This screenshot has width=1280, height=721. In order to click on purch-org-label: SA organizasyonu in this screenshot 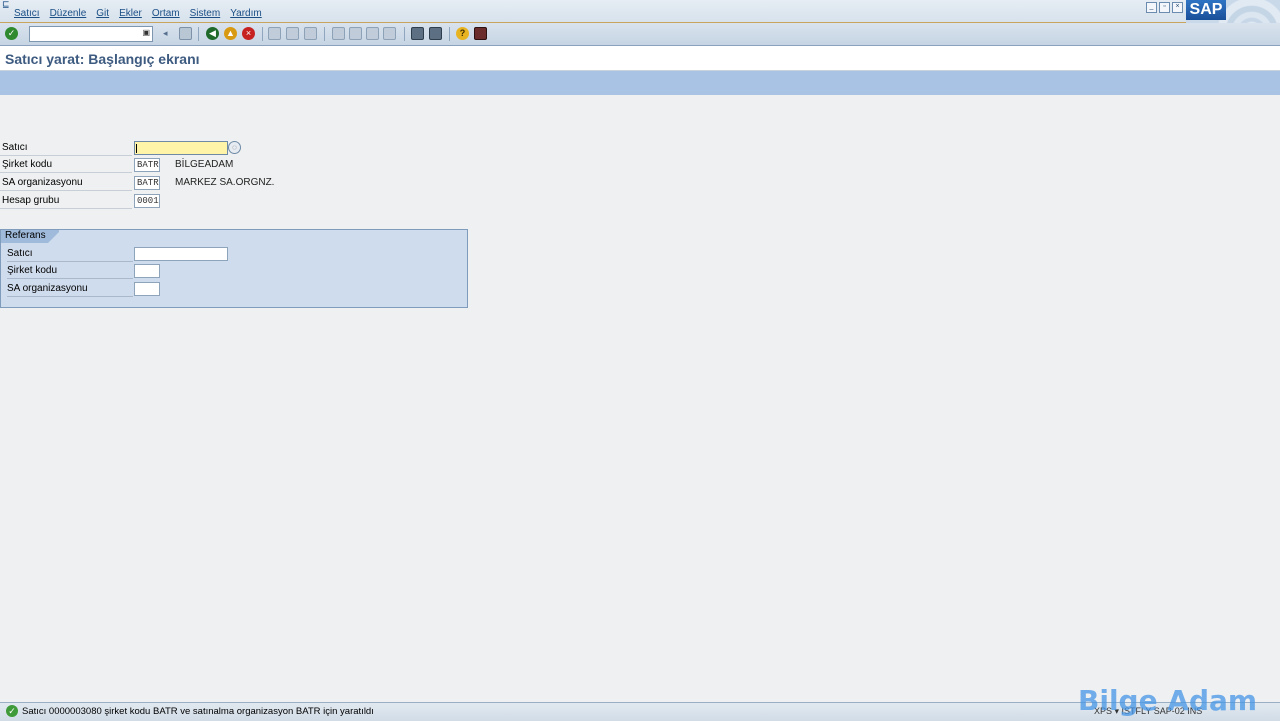, I will do `click(66, 183)`.